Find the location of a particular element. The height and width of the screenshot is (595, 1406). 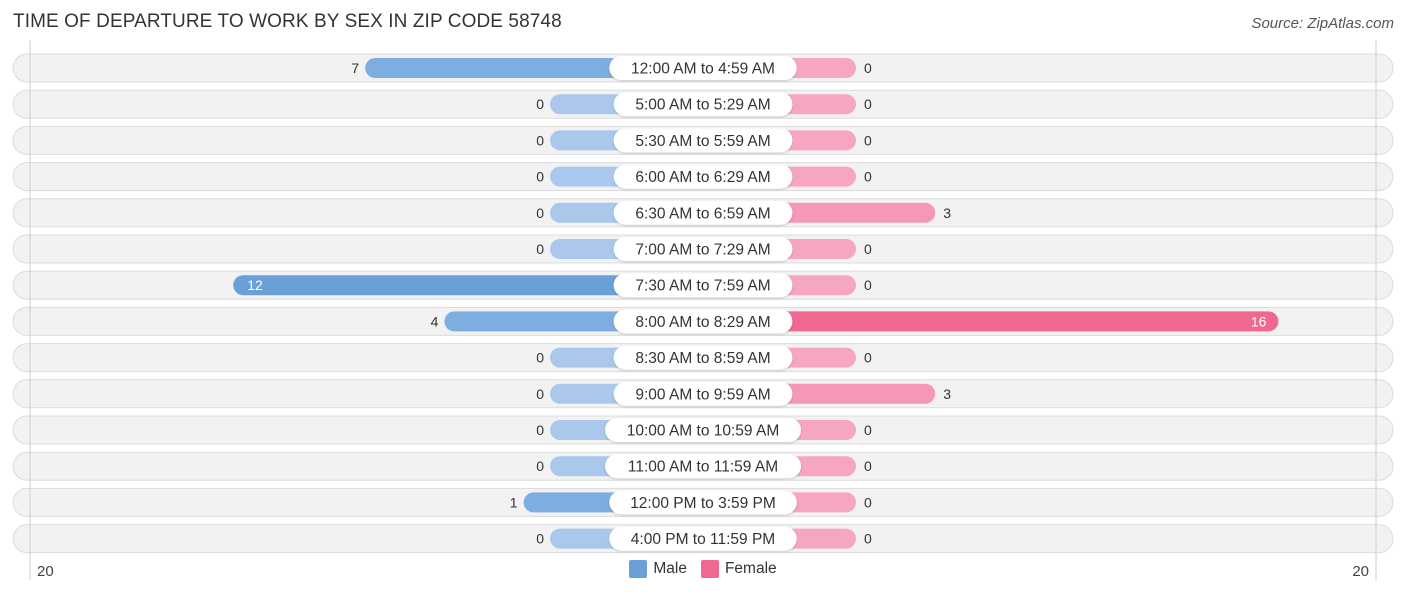

chart-row: 6:30 AM to 6:59 AM 0 3 is located at coordinates (703, 213).